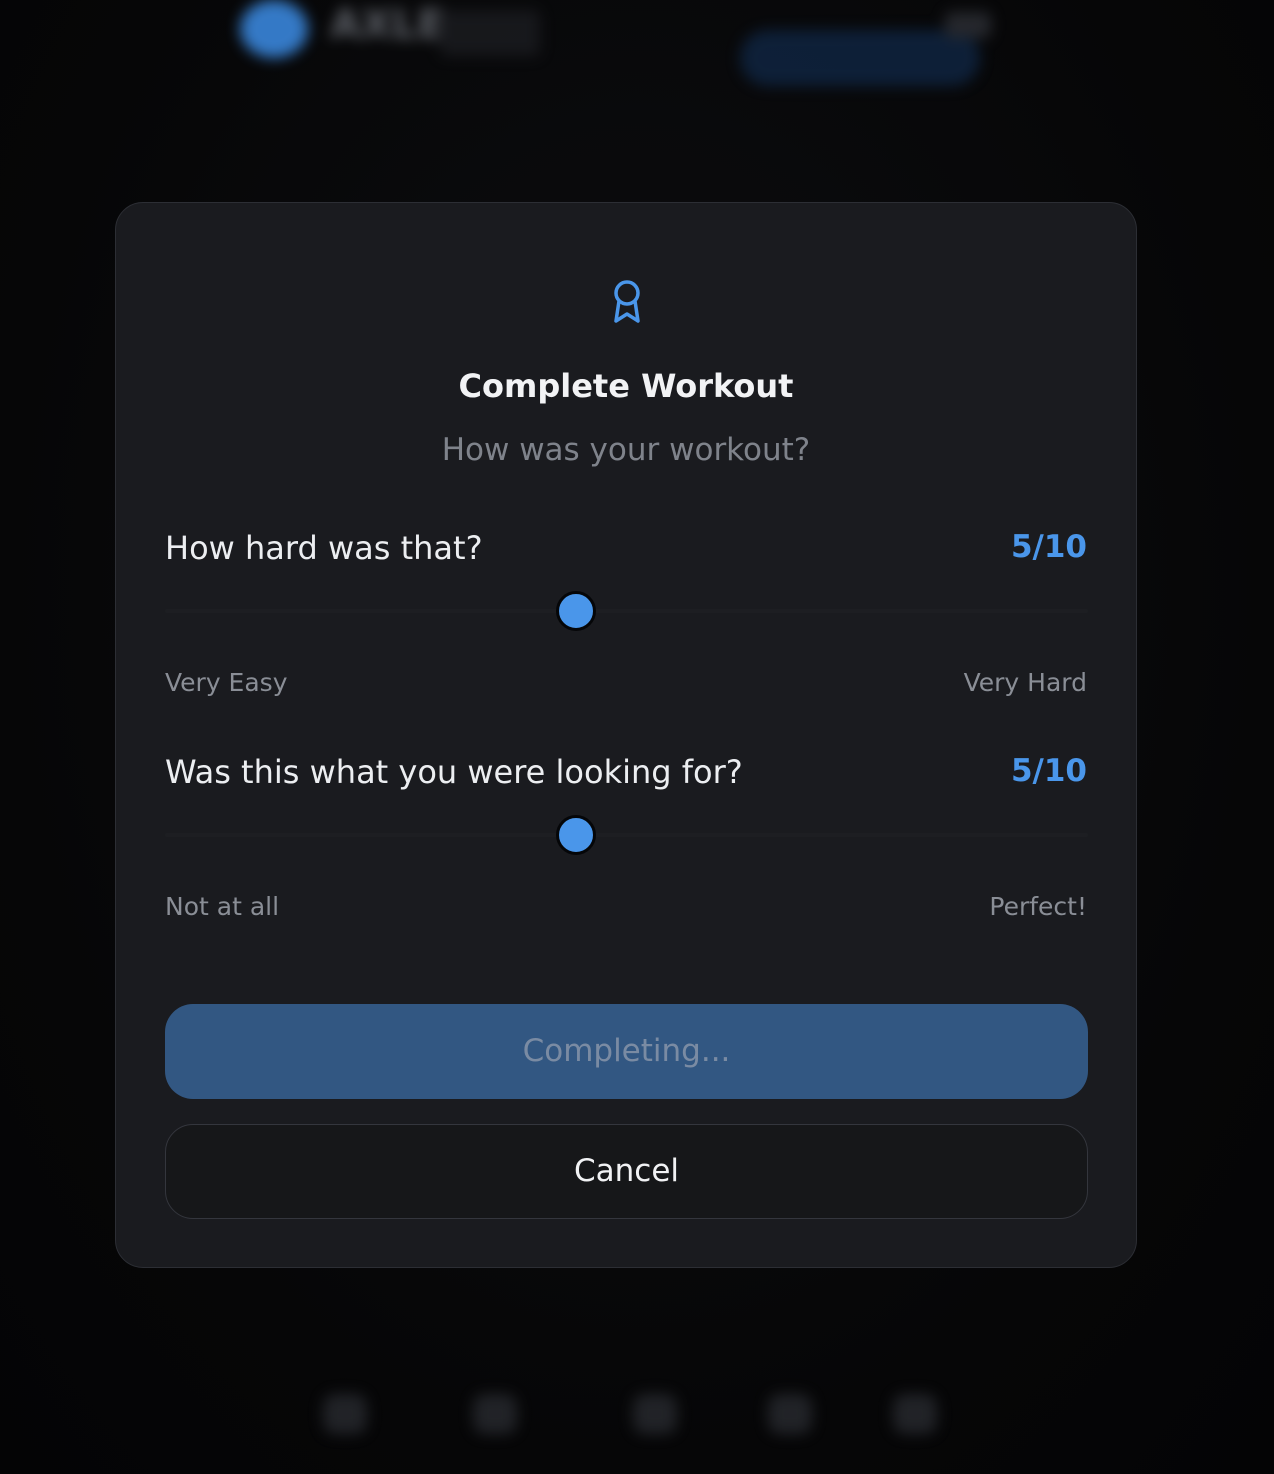  Describe the element at coordinates (968, 25) in the screenshot. I see `header-chip` at that location.